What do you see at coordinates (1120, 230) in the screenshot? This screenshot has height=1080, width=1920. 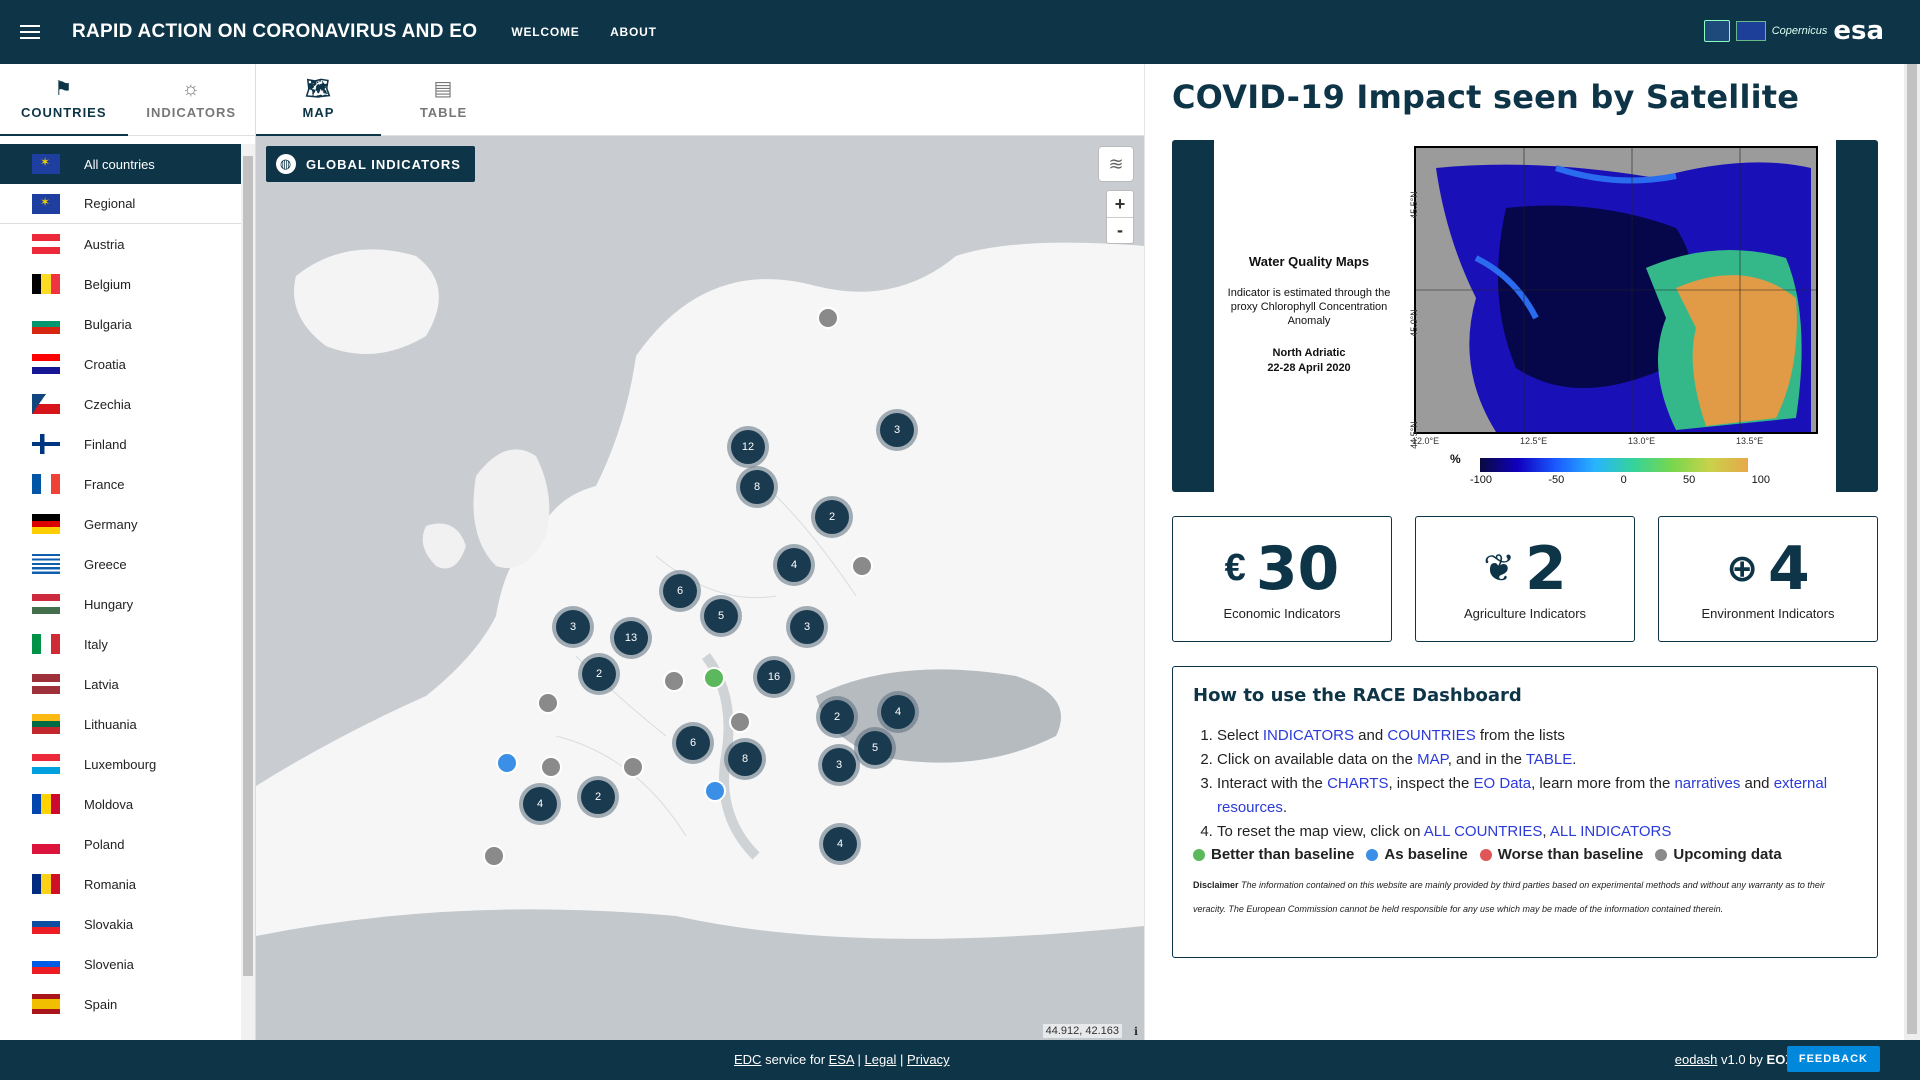 I see `zoom-out-button: -` at bounding box center [1120, 230].